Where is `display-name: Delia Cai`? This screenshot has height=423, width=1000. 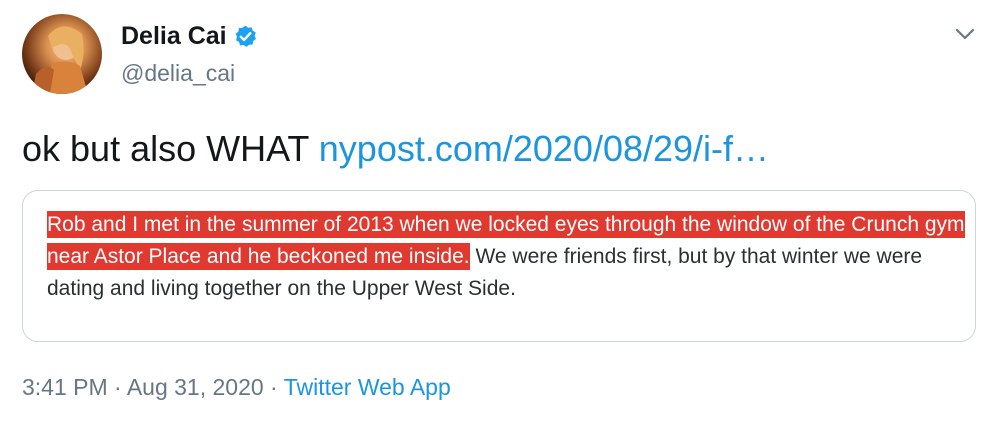
display-name: Delia Cai is located at coordinates (174, 36).